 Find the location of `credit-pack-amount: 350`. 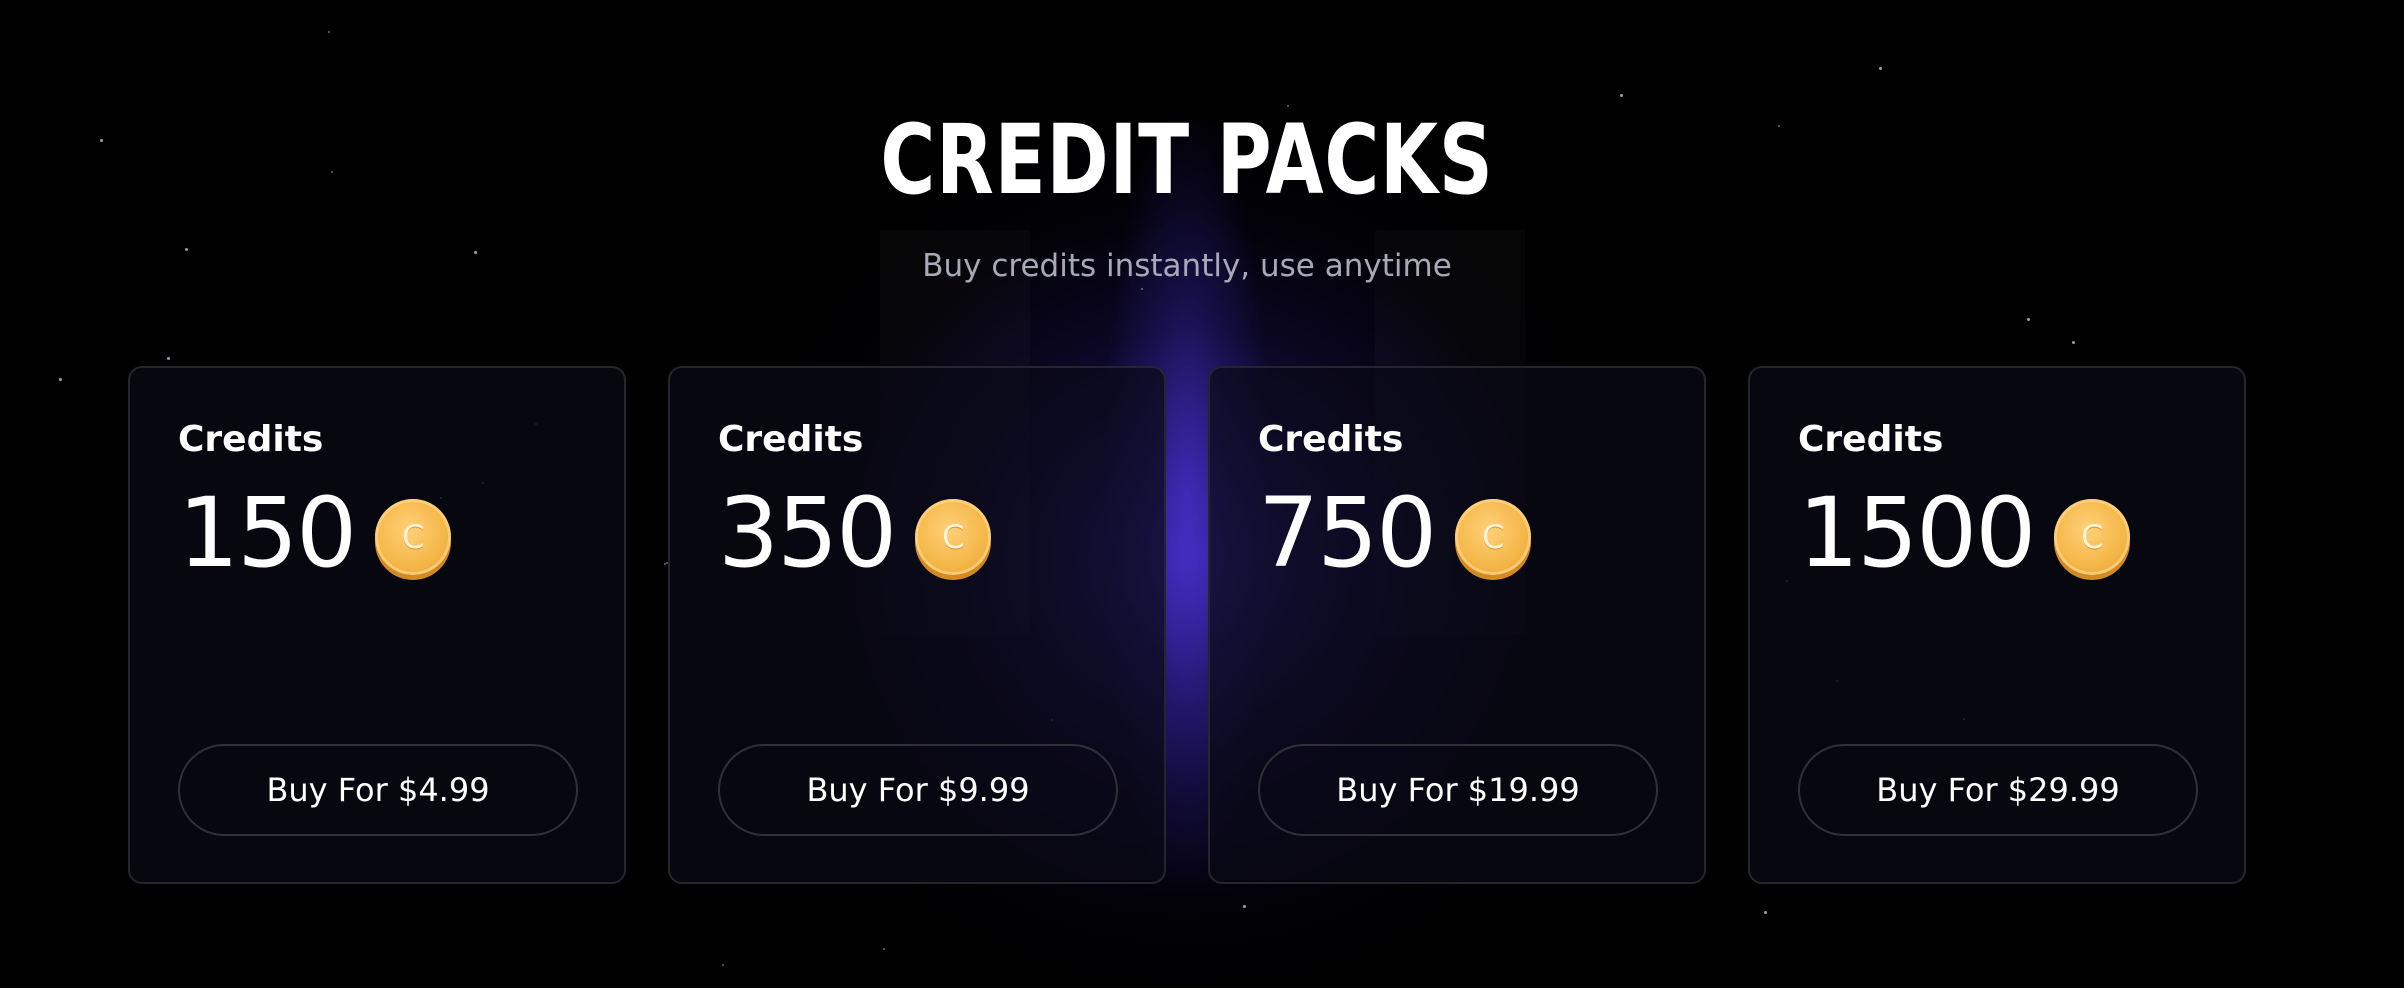

credit-pack-amount: 350 is located at coordinates (807, 533).